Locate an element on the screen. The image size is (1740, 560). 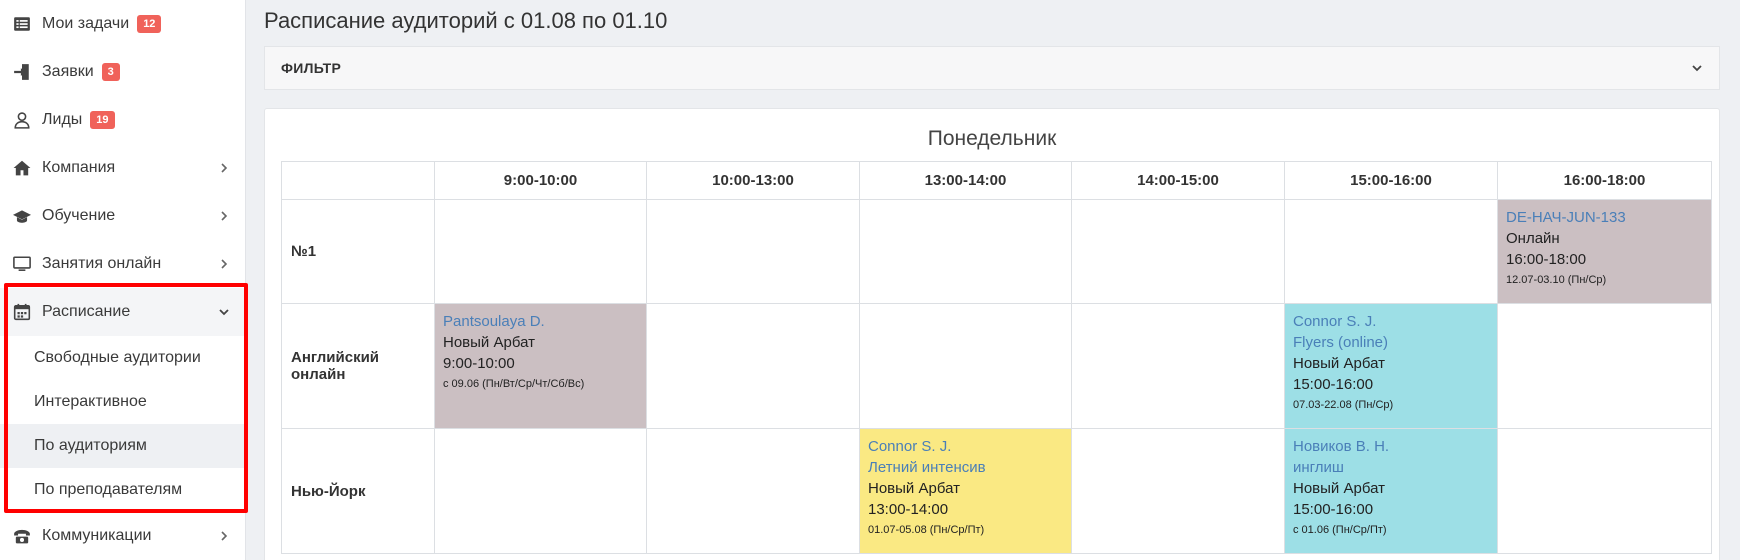
day-title: Понедельник is located at coordinates (992, 138).